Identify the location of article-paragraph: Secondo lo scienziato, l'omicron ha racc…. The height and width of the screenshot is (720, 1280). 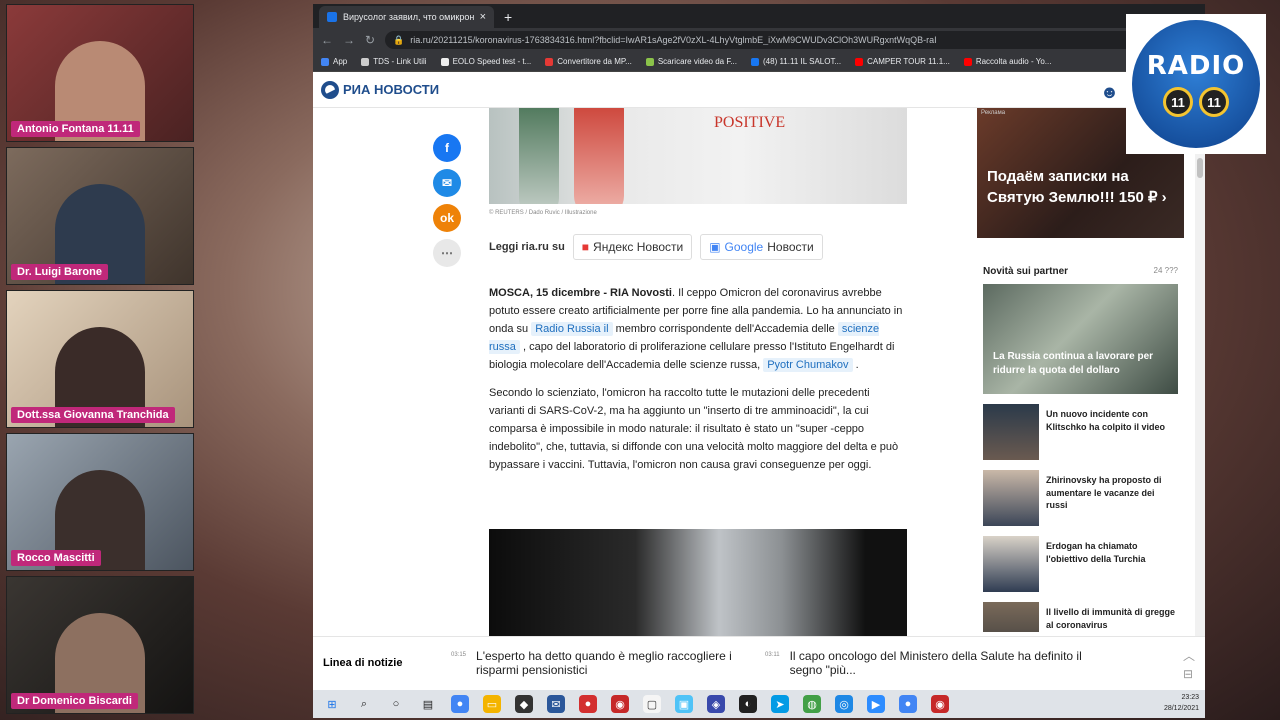
(694, 429).